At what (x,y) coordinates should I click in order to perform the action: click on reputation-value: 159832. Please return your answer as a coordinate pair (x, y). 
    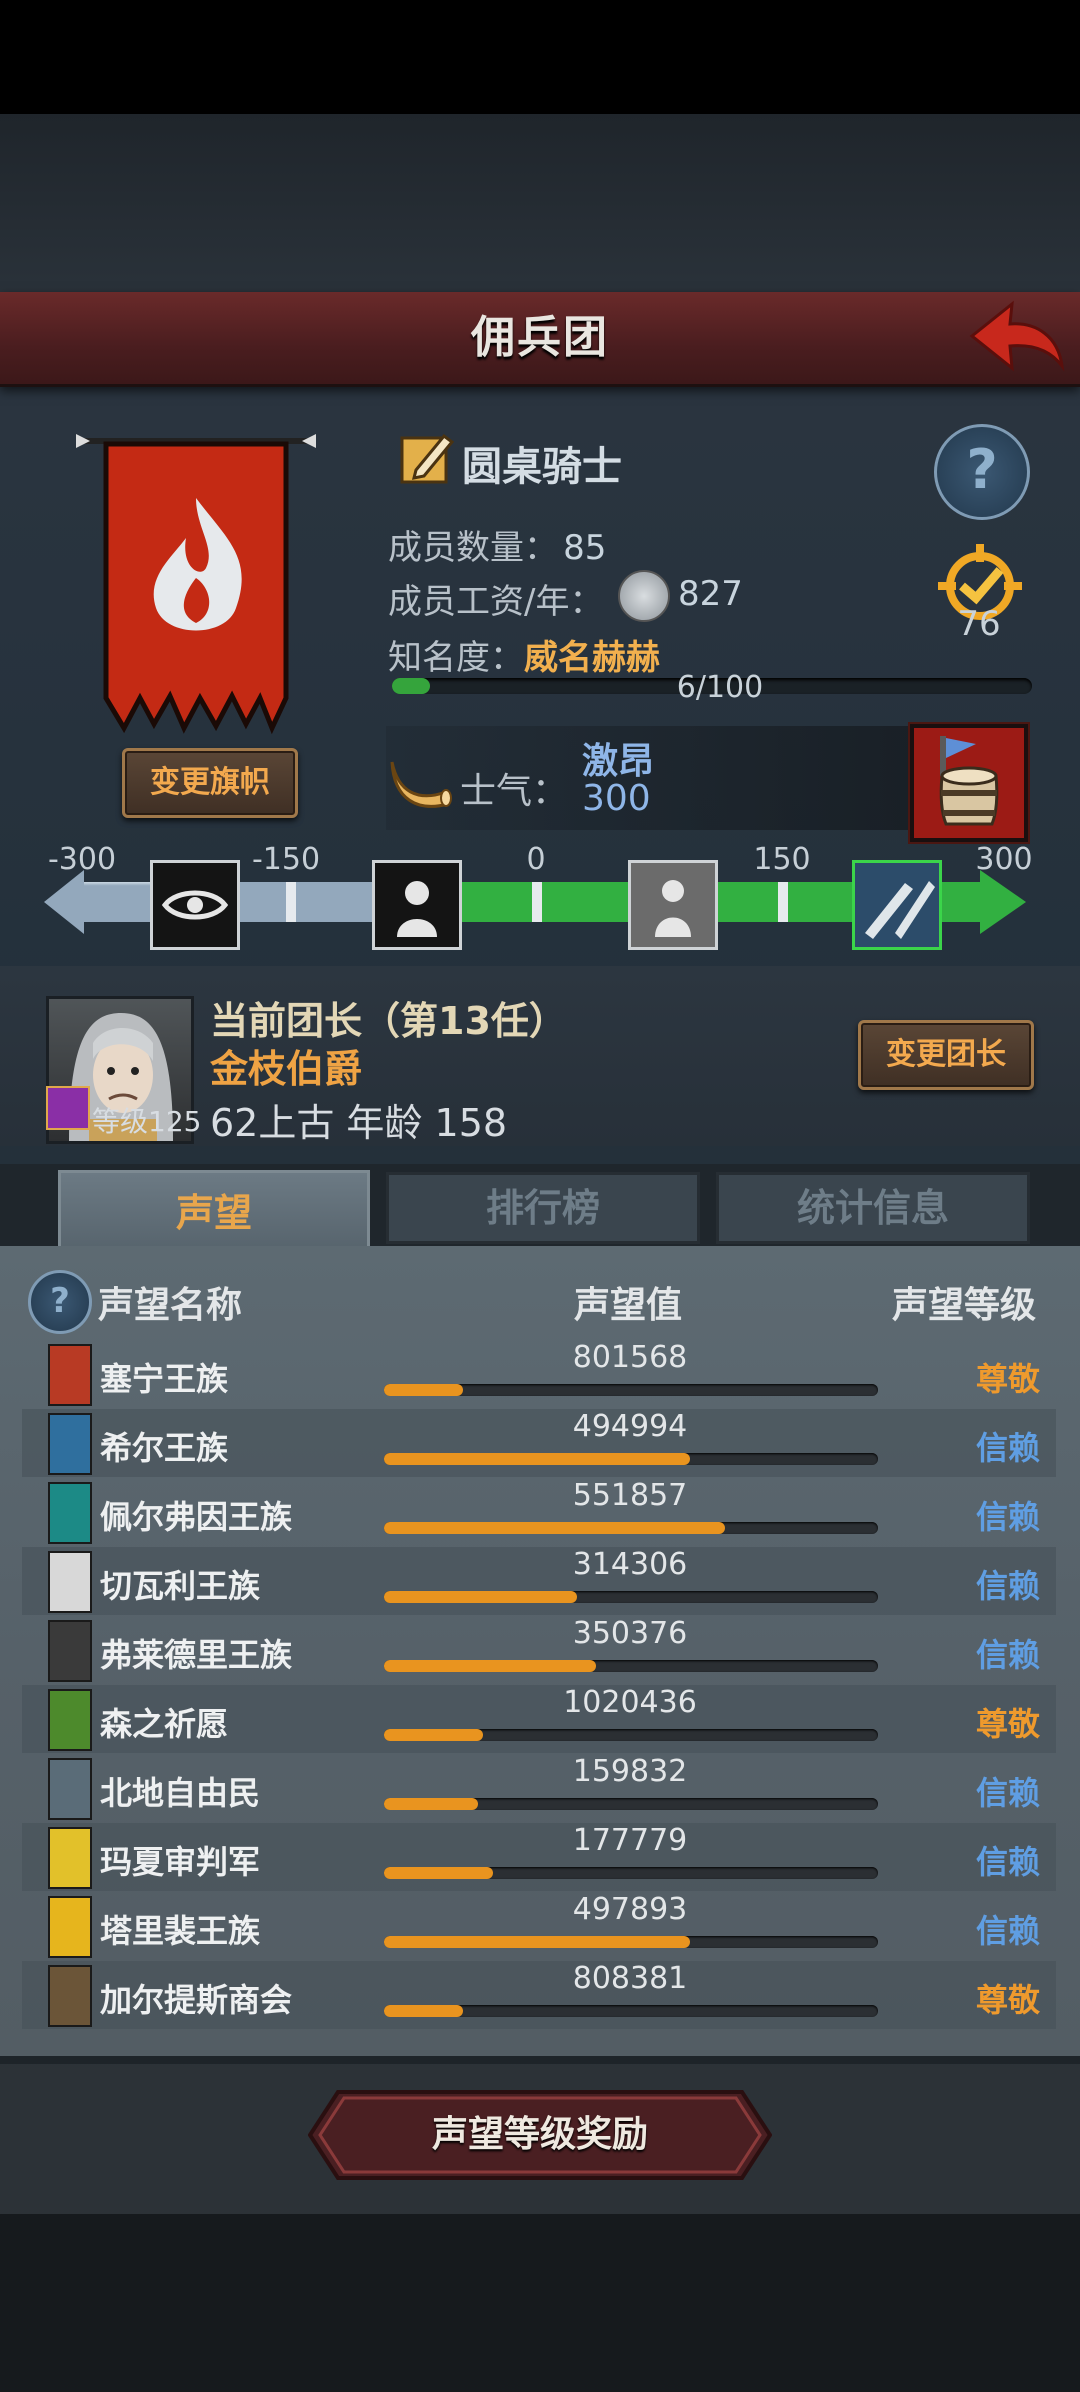
    Looking at the image, I should click on (630, 1771).